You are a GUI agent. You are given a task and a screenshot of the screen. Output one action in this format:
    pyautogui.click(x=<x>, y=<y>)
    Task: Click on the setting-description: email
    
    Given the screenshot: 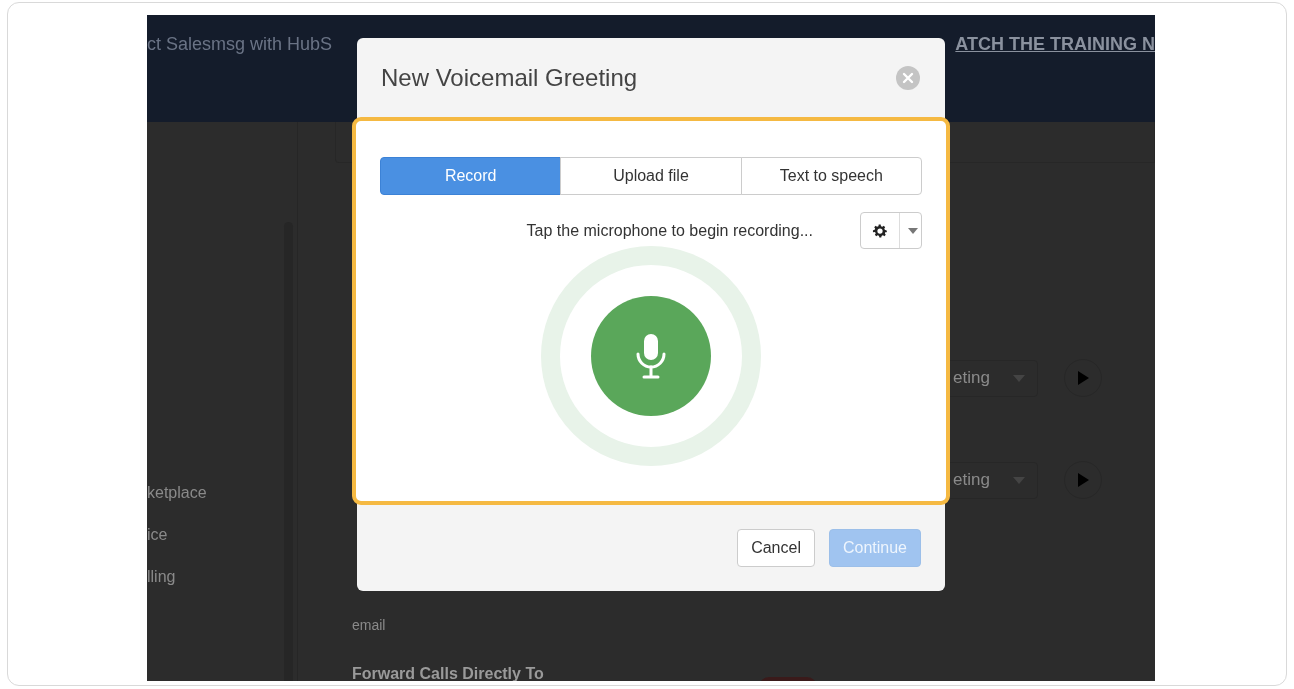 What is the action you would take?
    pyautogui.click(x=369, y=625)
    